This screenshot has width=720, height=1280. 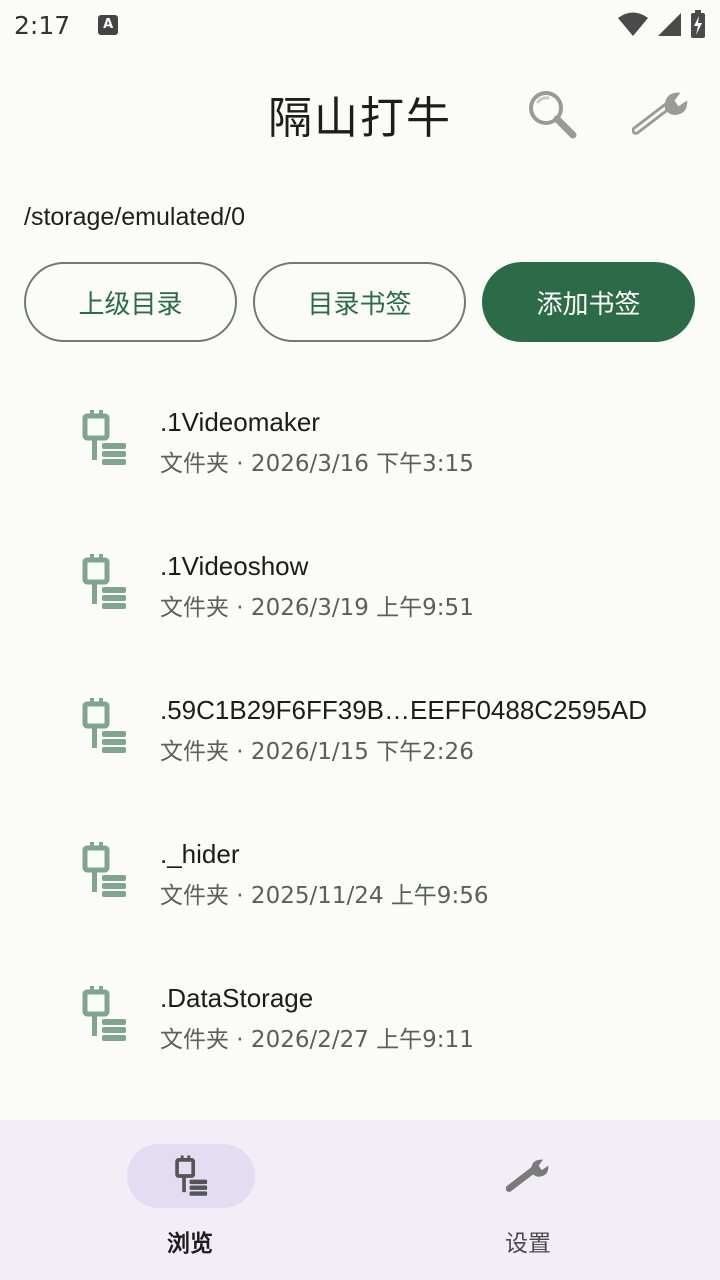 What do you see at coordinates (317, 464) in the screenshot?
I see `file-meta: 文件夹 · 2026/3/16 下午3:15` at bounding box center [317, 464].